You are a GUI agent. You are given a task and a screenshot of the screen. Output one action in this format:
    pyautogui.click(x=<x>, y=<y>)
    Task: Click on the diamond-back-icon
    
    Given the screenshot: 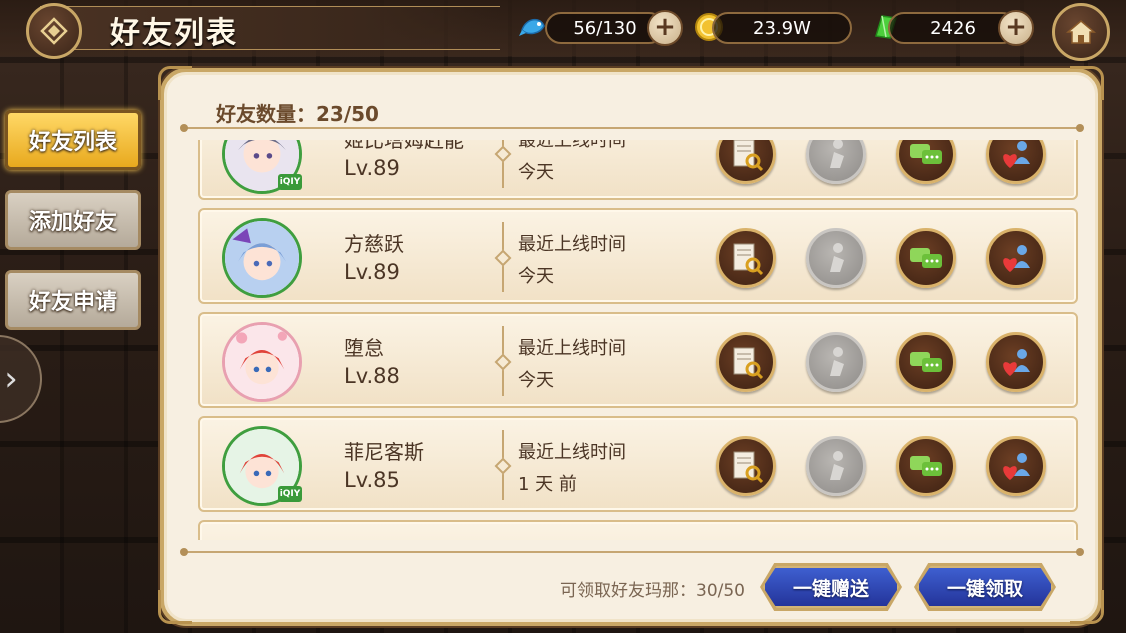 What is the action you would take?
    pyautogui.click(x=54, y=31)
    